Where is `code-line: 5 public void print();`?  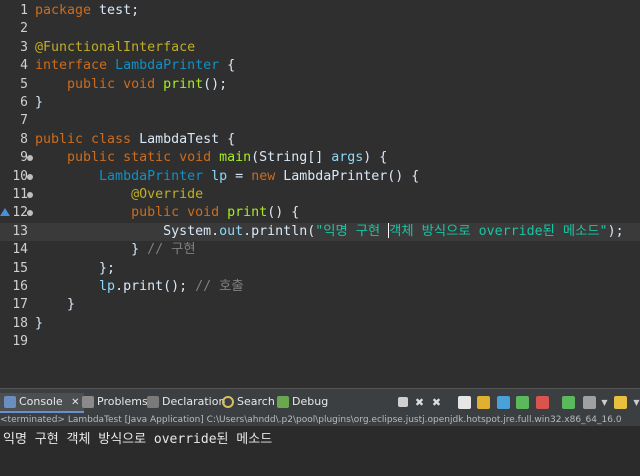 code-line: 5 public void print(); is located at coordinates (320, 85).